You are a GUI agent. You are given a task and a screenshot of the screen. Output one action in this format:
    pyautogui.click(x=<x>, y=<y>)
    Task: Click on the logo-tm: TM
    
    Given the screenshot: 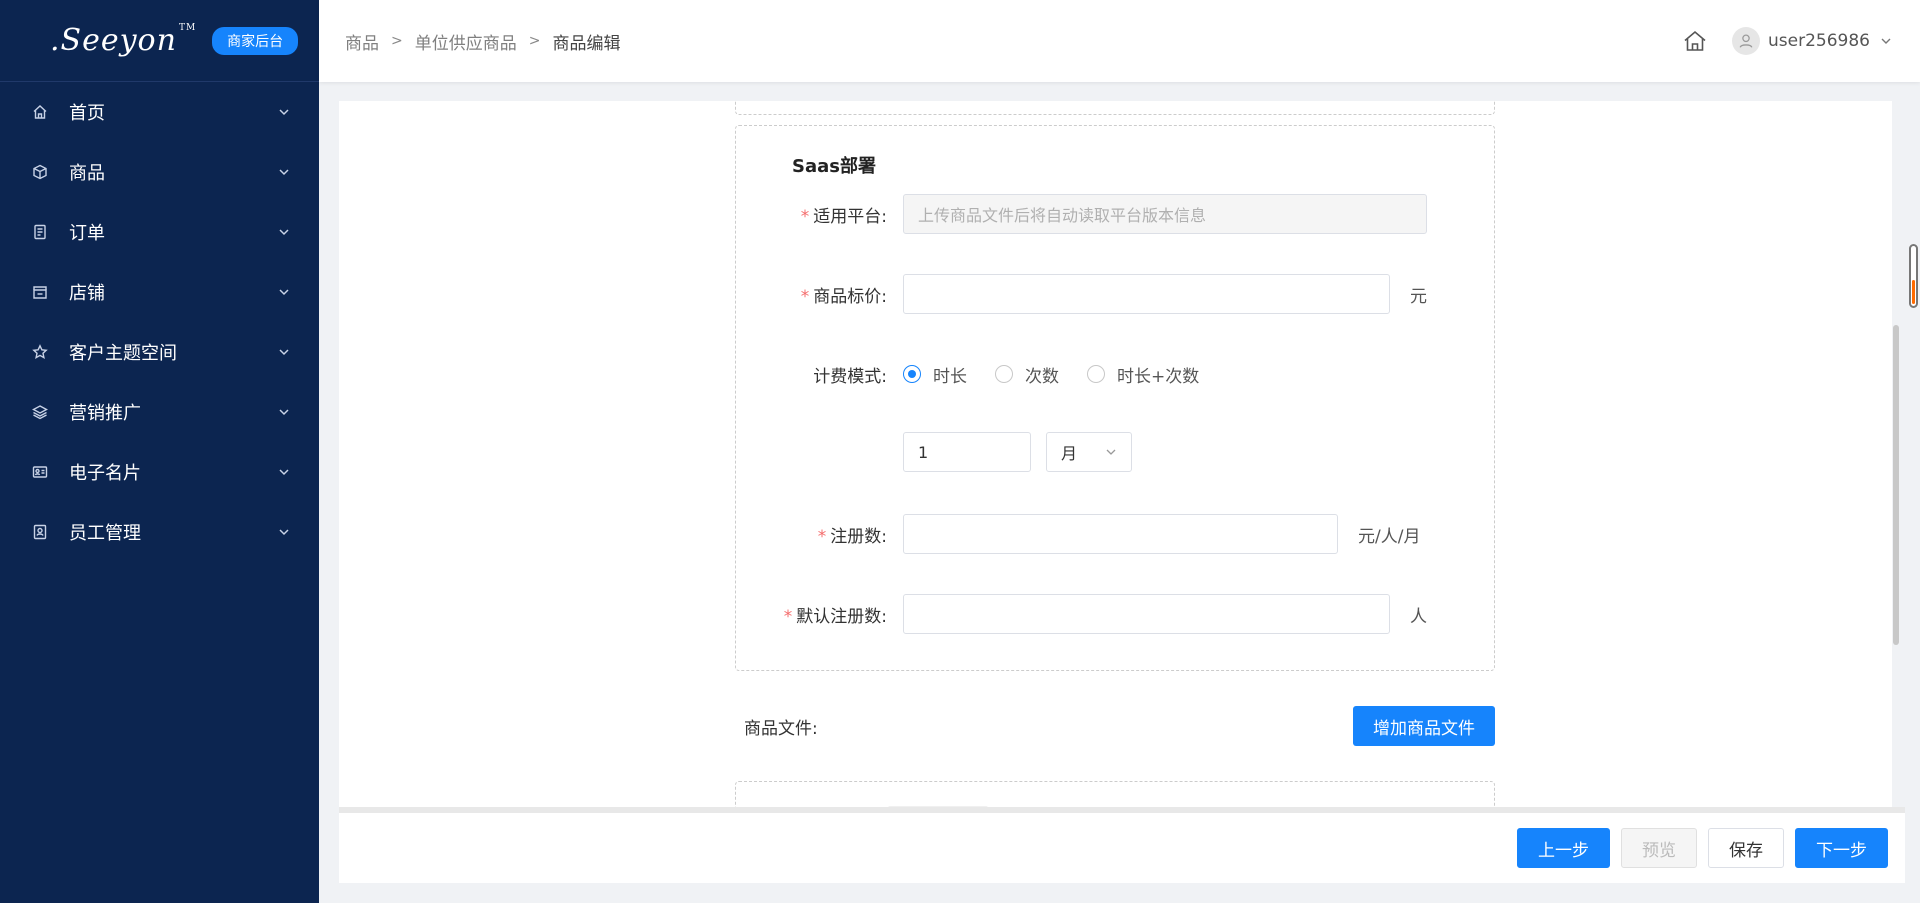 What is the action you would take?
    pyautogui.click(x=187, y=28)
    